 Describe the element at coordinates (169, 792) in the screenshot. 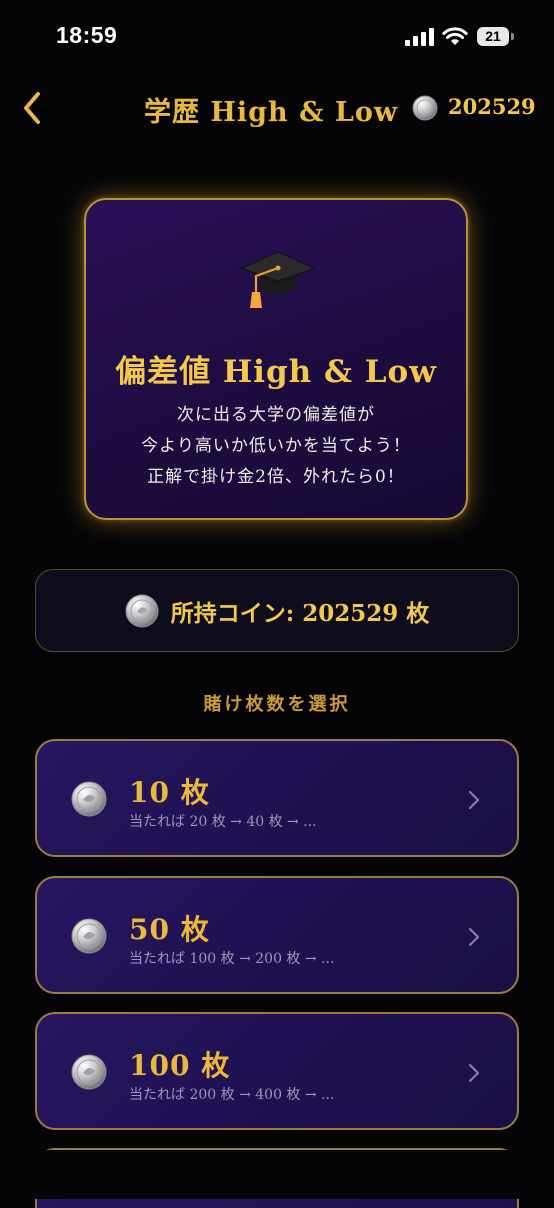

I see `bet-amount: 10 枚` at that location.